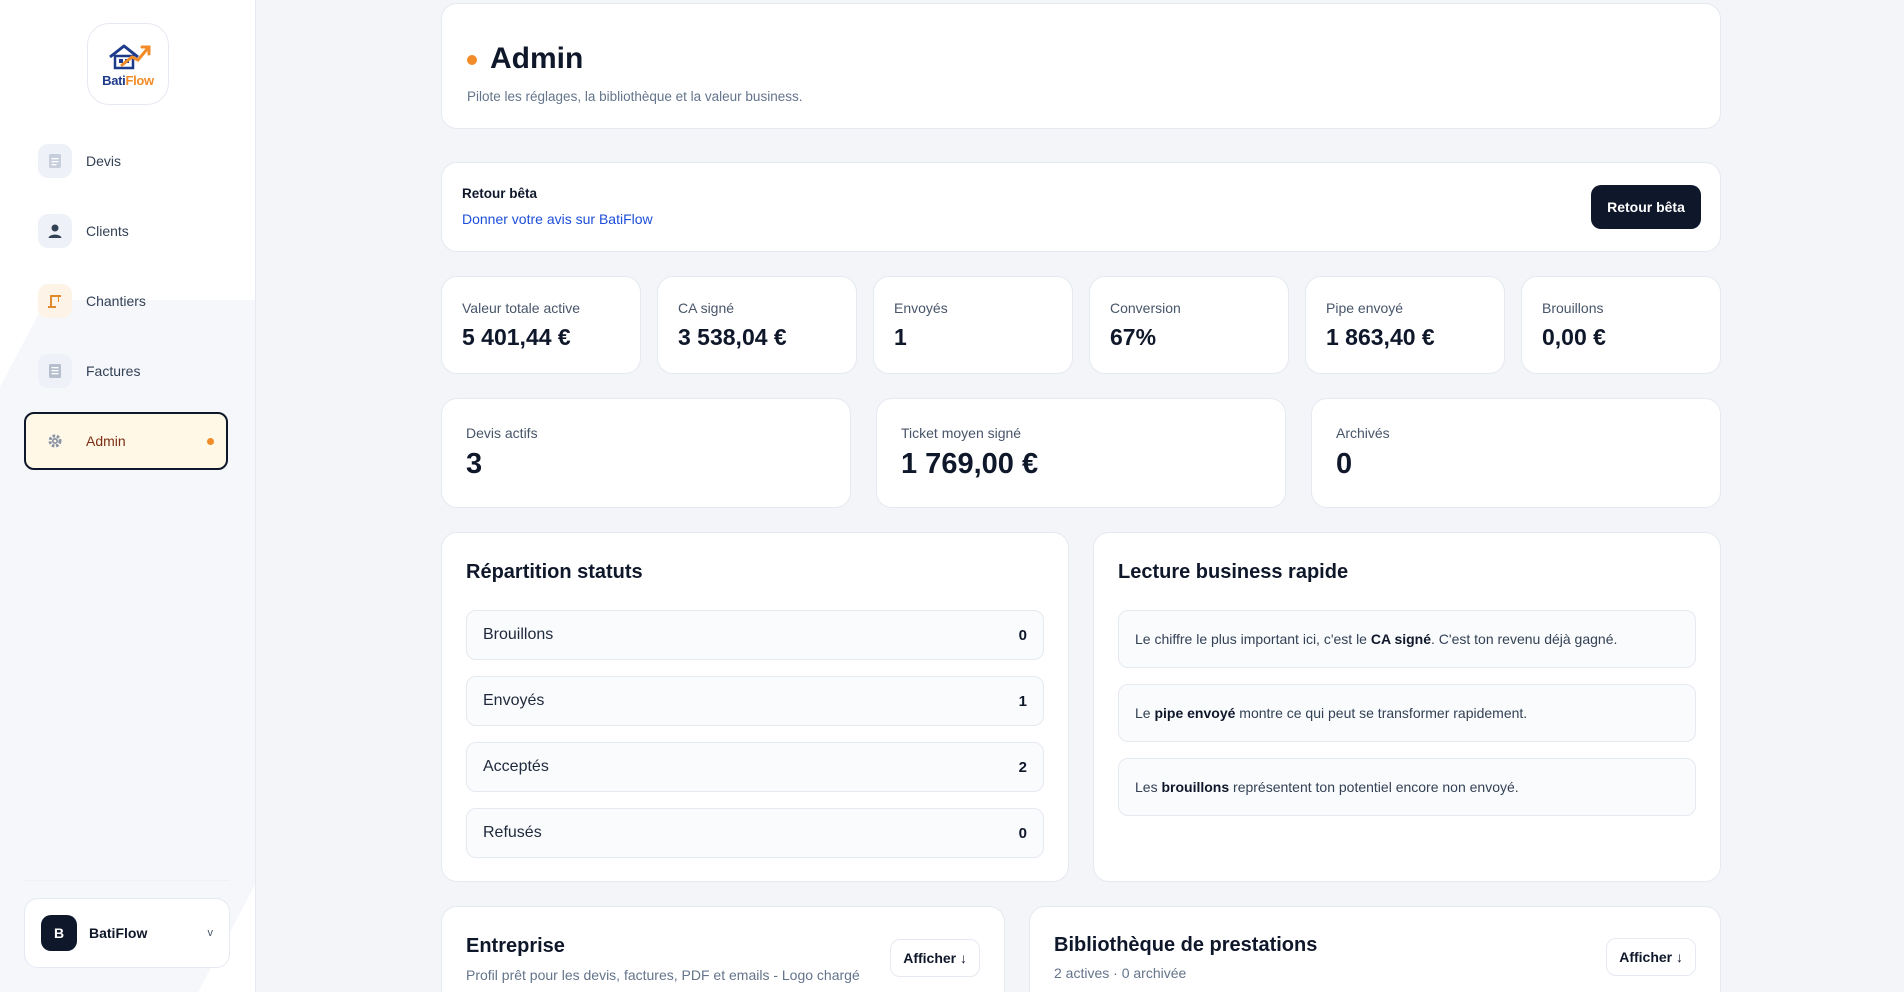 Image resolution: width=1904 pixels, height=992 pixels. Describe the element at coordinates (1651, 957) in the screenshot. I see `bibliotheque-show-button: Afficher ↓` at that location.